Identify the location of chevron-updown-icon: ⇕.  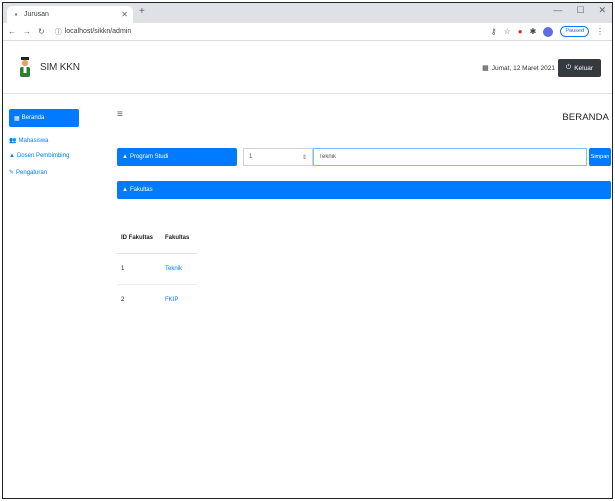
(304, 157).